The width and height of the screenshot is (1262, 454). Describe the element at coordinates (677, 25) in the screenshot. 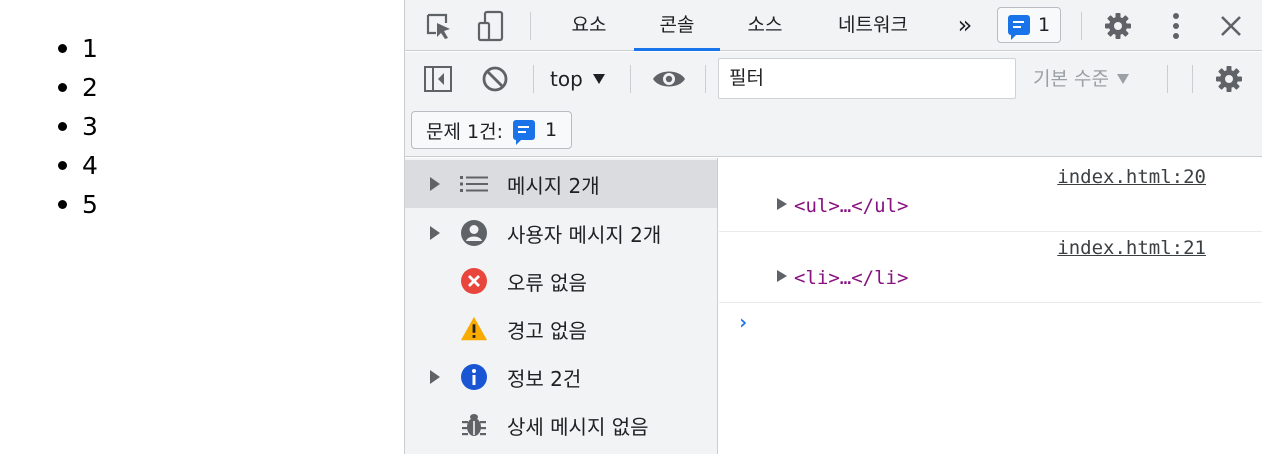

I see `tab-console: 콘솔` at that location.